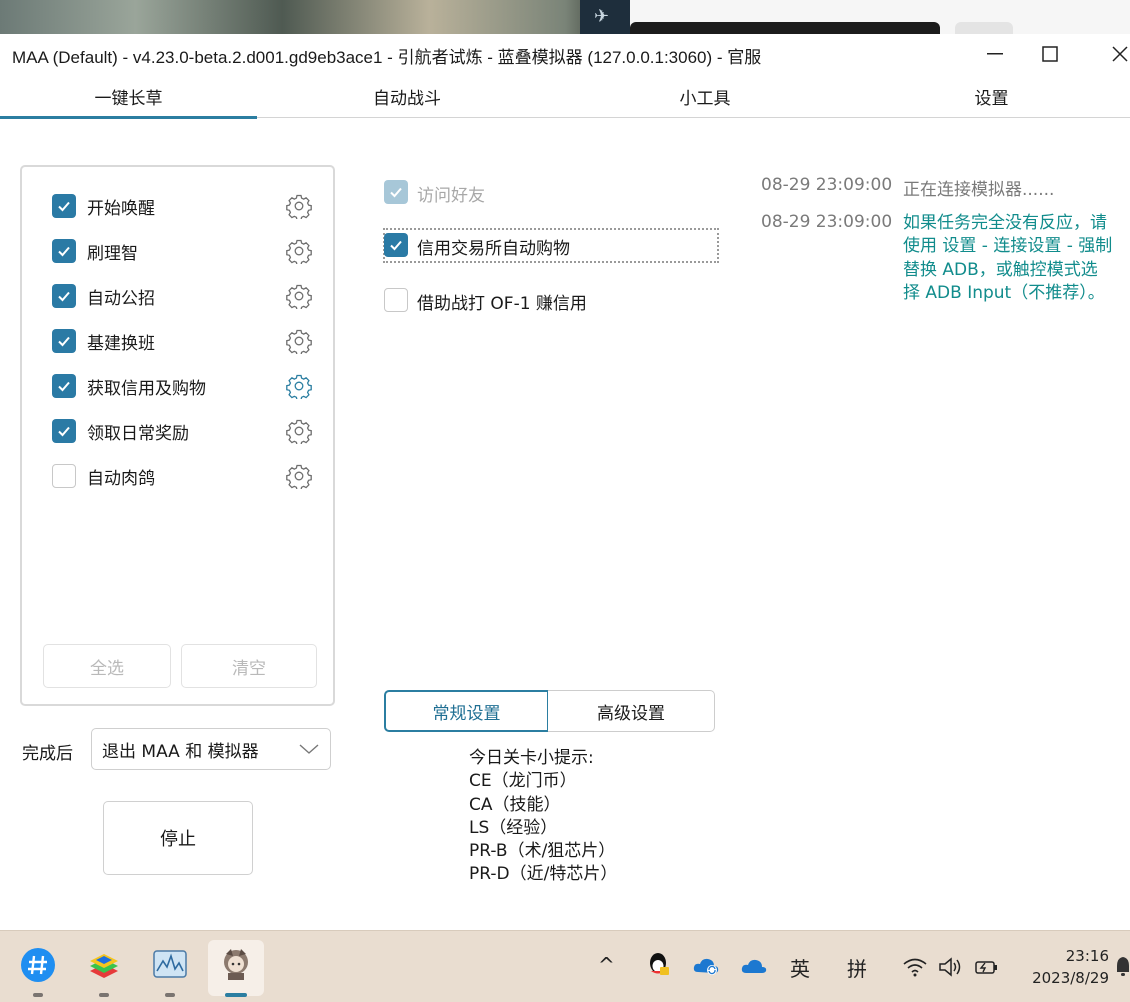 This screenshot has height=1002, width=1130. I want to click on maa-taskbar-button, so click(236, 968).